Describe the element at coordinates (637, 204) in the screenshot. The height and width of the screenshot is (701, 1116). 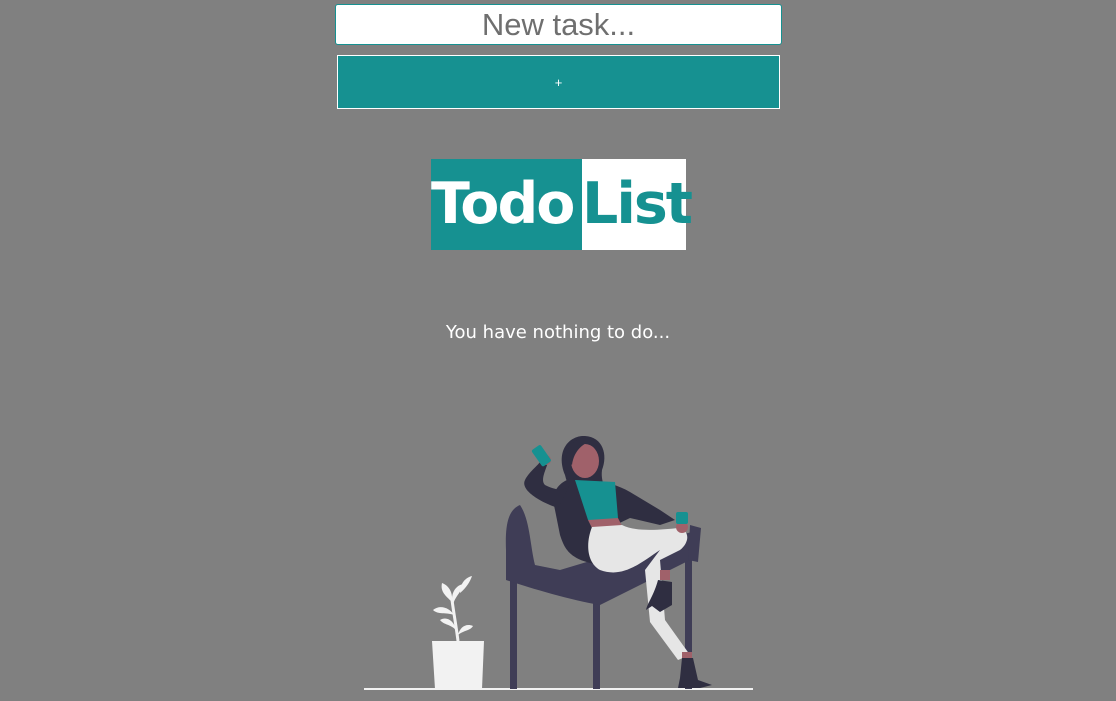
I see `logo-list-text: List` at that location.